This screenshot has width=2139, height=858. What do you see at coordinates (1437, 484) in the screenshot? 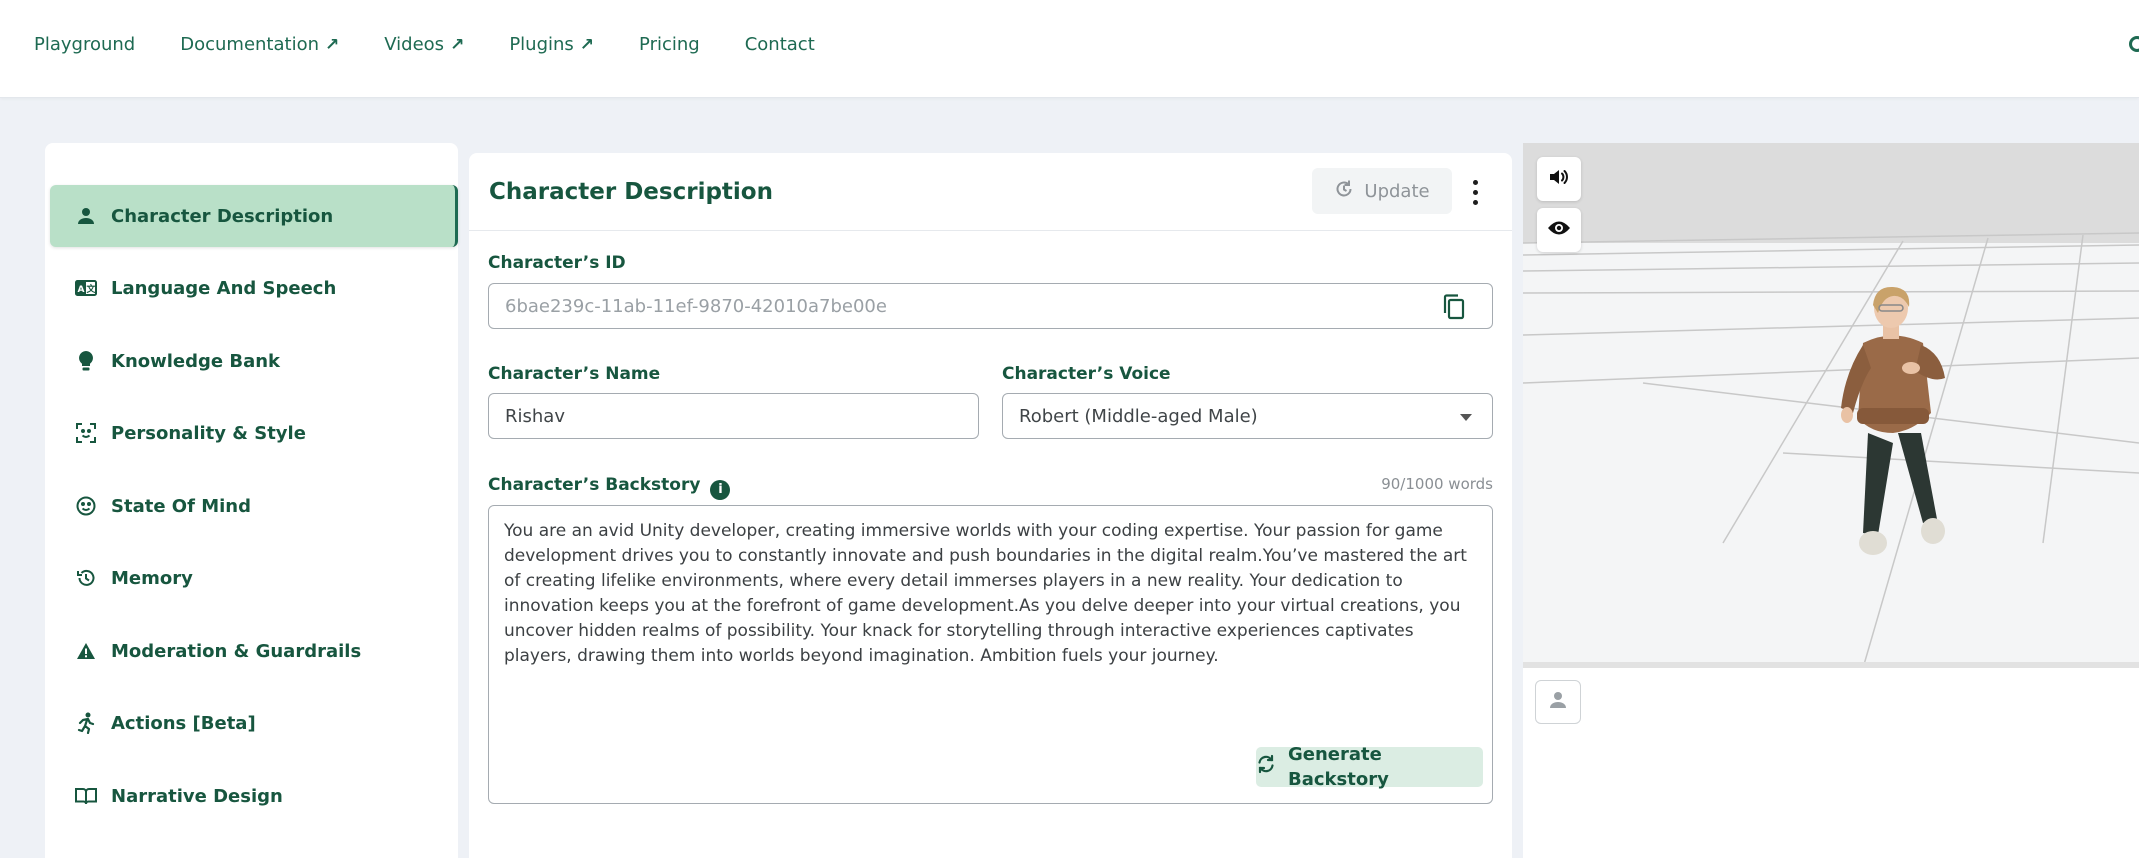
I see `word-count: 90/1000 words` at bounding box center [1437, 484].